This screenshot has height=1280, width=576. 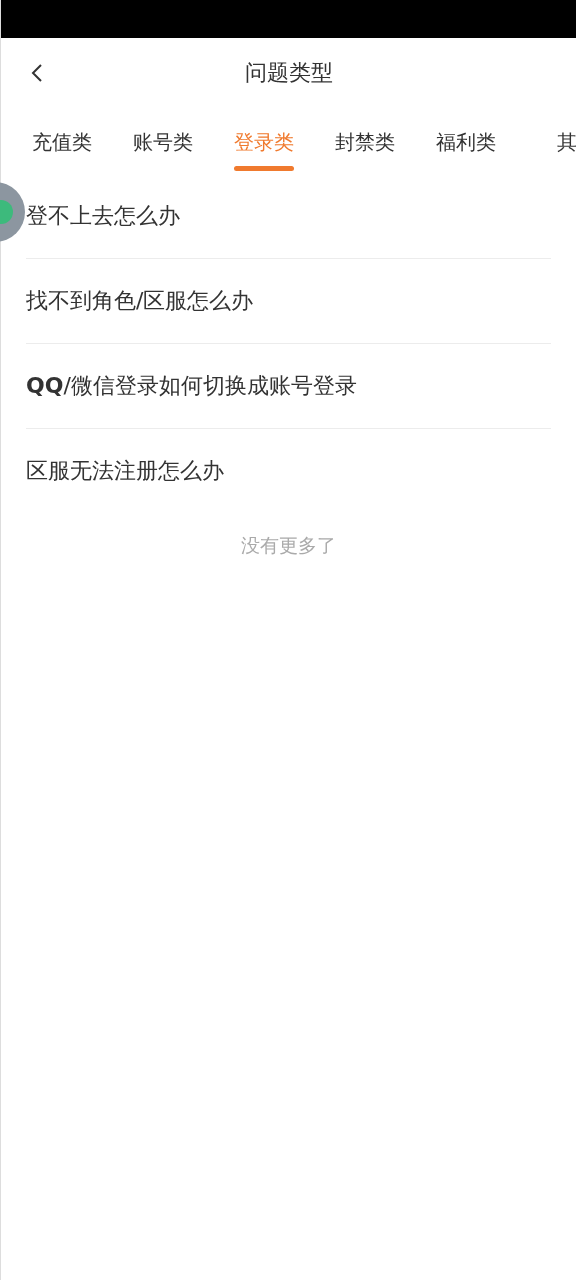 What do you see at coordinates (288, 301) in the screenshot?
I see `question-item: 找不到角色/区服怎么办` at bounding box center [288, 301].